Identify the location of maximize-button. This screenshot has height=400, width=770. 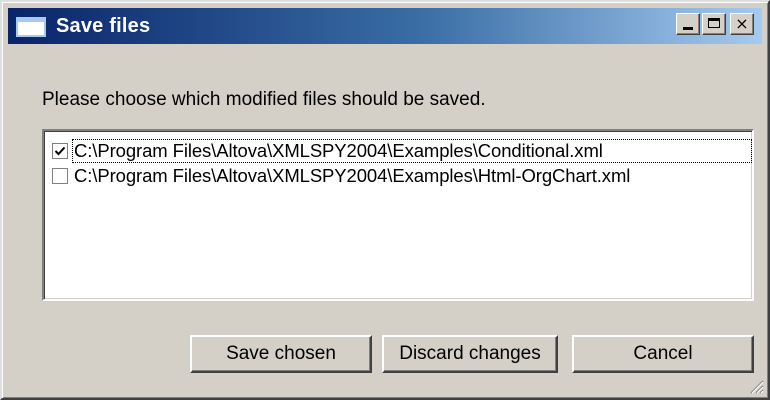
(714, 24).